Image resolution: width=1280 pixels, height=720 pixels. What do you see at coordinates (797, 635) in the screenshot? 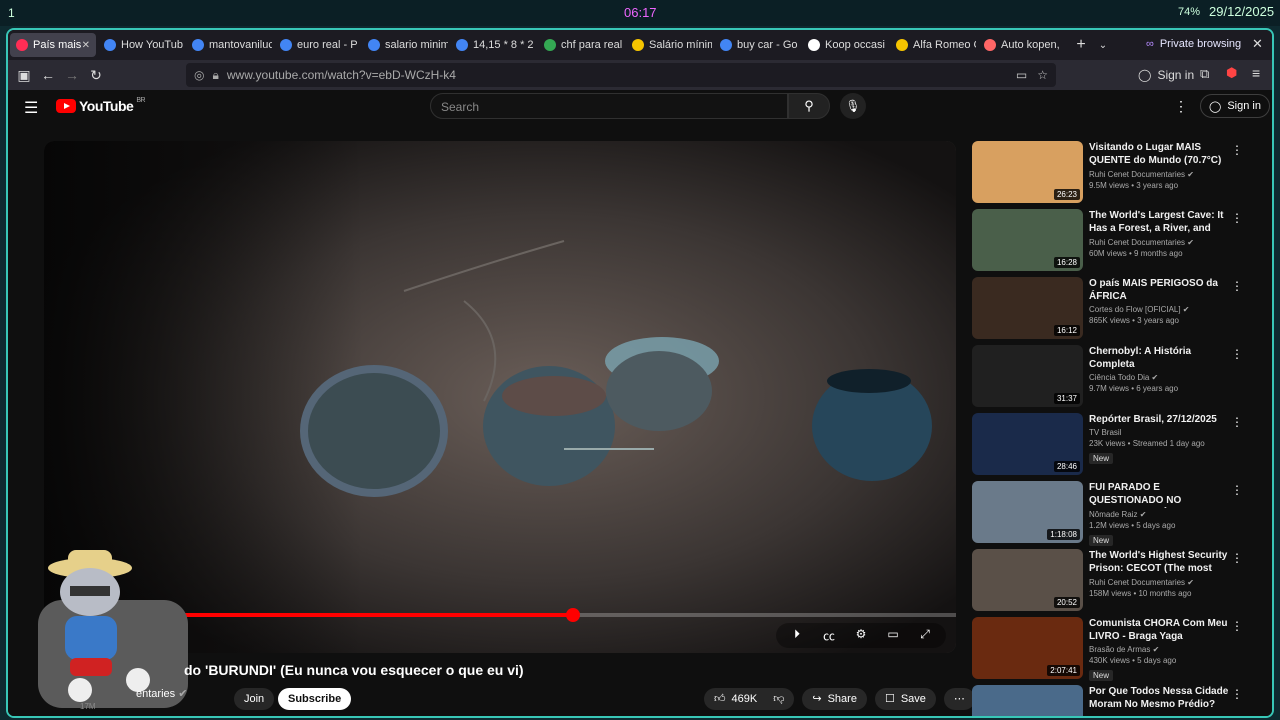
I see `autoplay-toggle-icon: ⏵` at bounding box center [797, 635].